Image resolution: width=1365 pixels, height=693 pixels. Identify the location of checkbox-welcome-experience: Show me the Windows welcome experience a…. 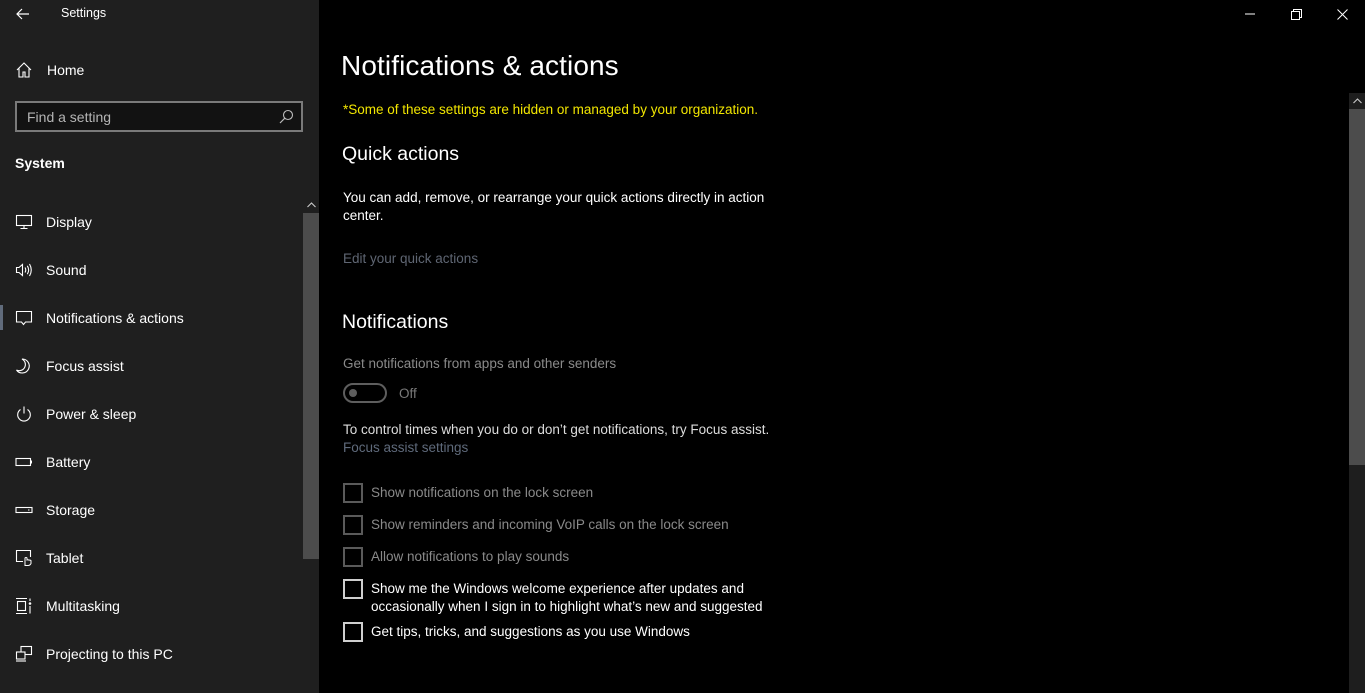
(568, 597).